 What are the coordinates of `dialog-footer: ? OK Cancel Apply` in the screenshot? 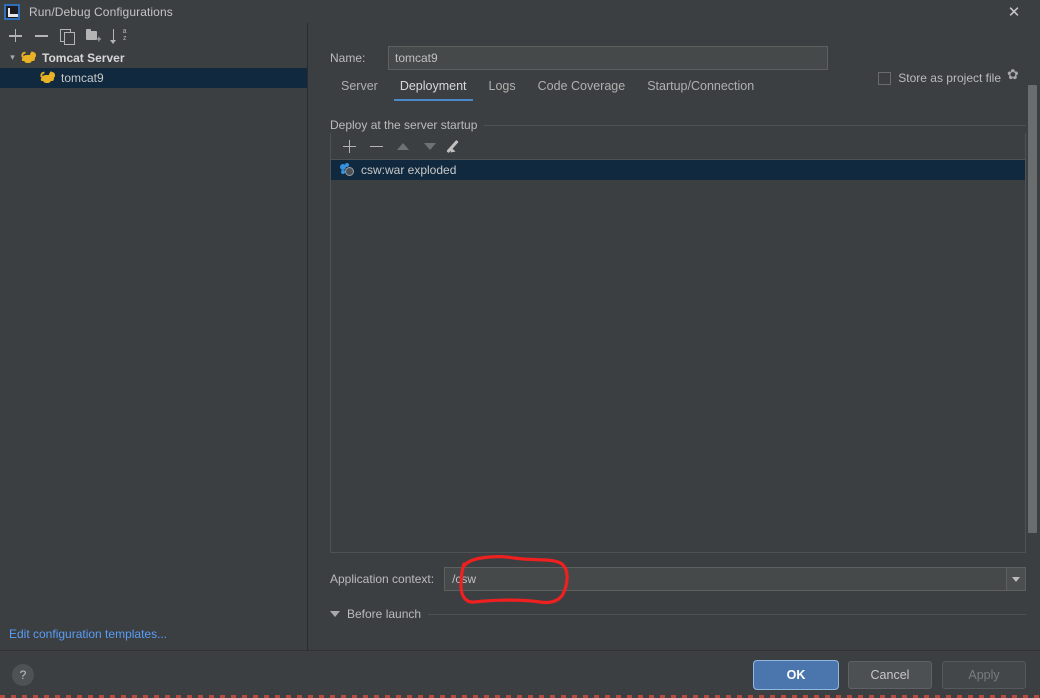 It's located at (520, 674).